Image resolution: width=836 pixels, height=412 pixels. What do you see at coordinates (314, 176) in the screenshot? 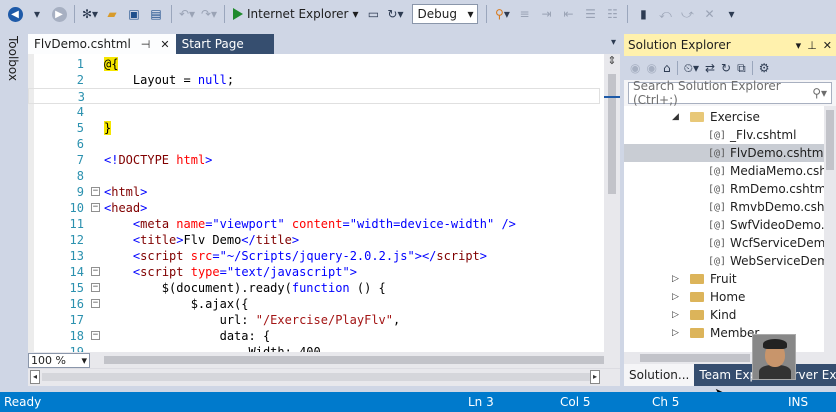
I see `code-line: 8` at bounding box center [314, 176].